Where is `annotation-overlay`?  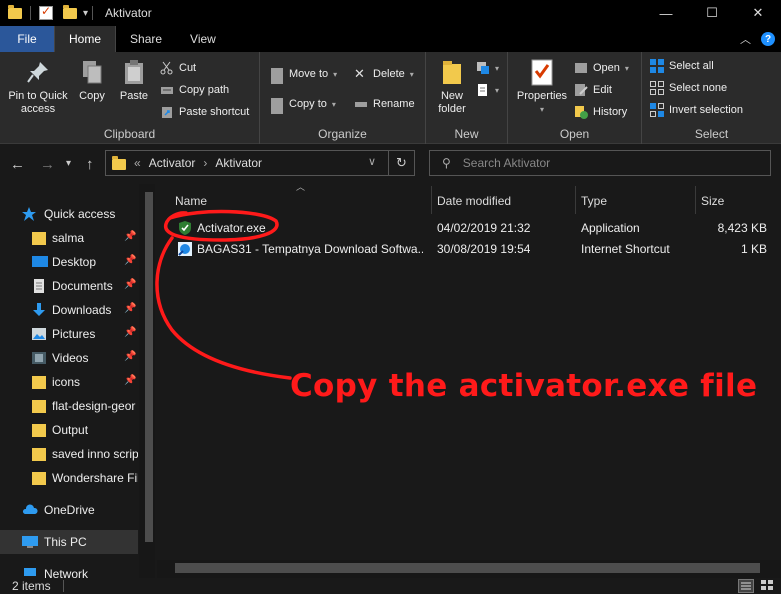
annotation-overlay is located at coordinates (223, 294).